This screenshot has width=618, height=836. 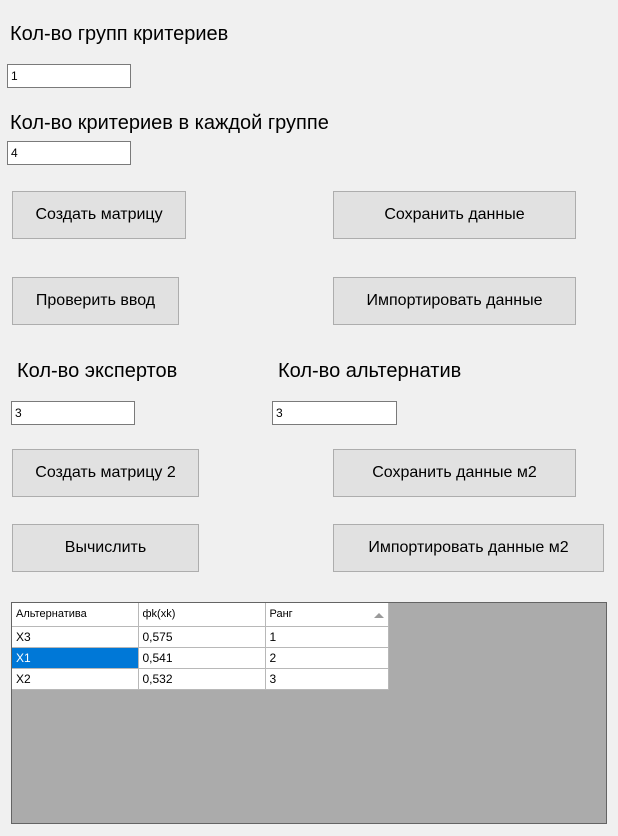 What do you see at coordinates (75, 658) in the screenshot?
I see `cell-alternative-selected: X1` at bounding box center [75, 658].